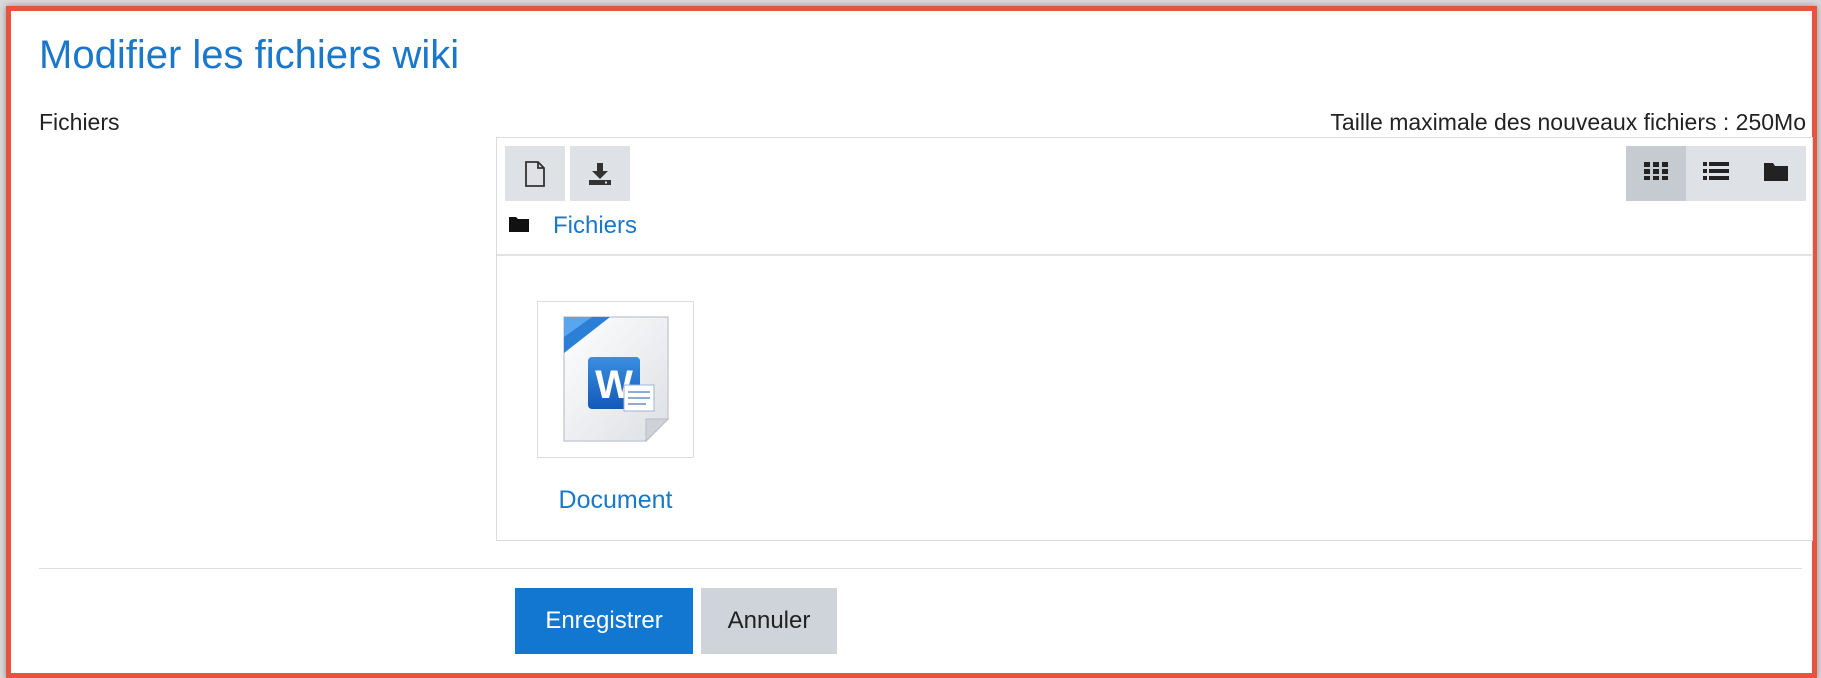  I want to click on add-file-button, so click(535, 173).